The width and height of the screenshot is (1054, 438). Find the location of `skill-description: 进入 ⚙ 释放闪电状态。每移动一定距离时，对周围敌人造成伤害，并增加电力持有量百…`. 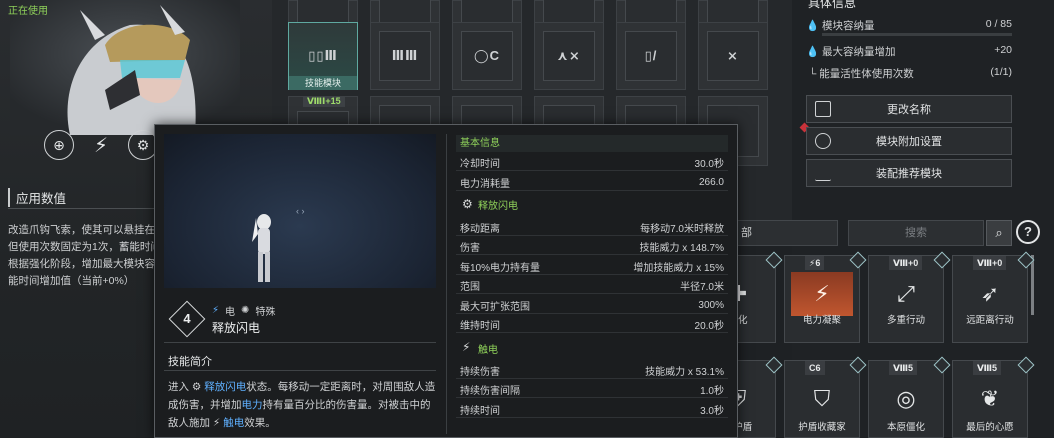

skill-description: 进入 ⚙ 释放闪电状态。每移动一定距离时，对周围敌人造成伤害，并增加电力持有量百… is located at coordinates (302, 405).